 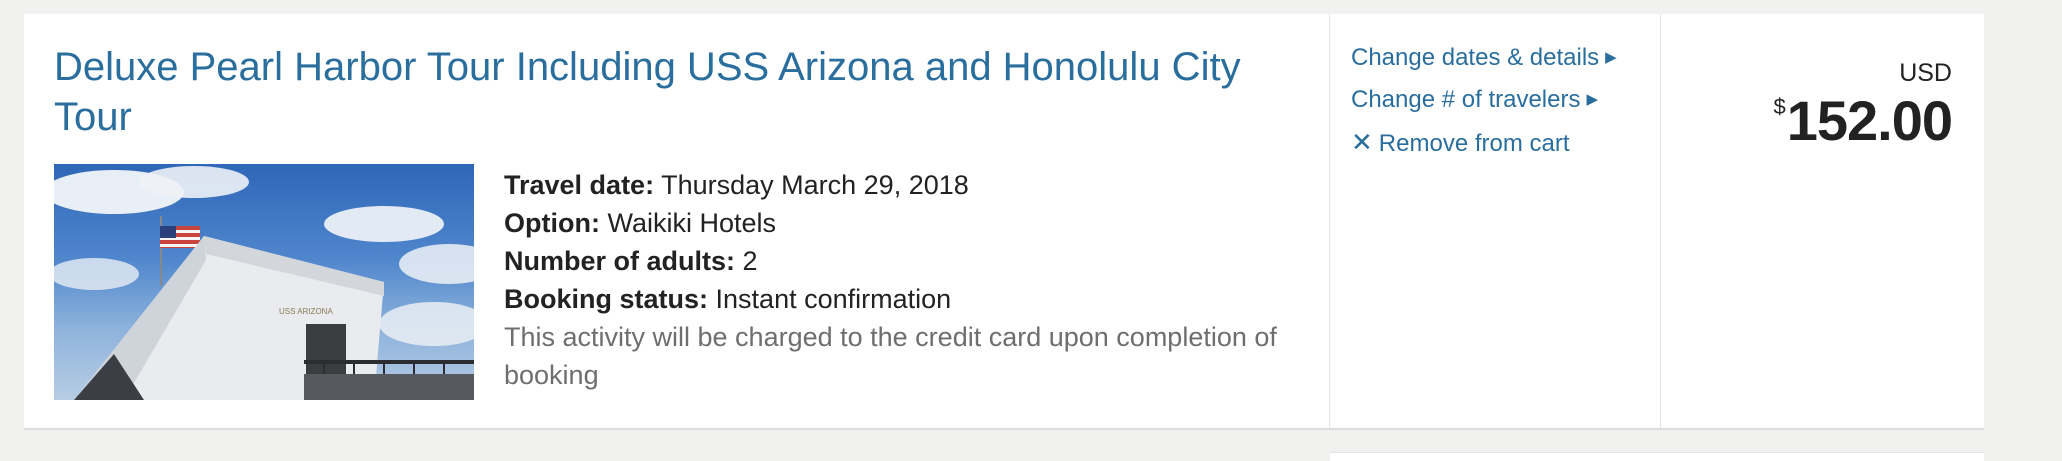 I want to click on close-icon: ✕, so click(x=1362, y=142).